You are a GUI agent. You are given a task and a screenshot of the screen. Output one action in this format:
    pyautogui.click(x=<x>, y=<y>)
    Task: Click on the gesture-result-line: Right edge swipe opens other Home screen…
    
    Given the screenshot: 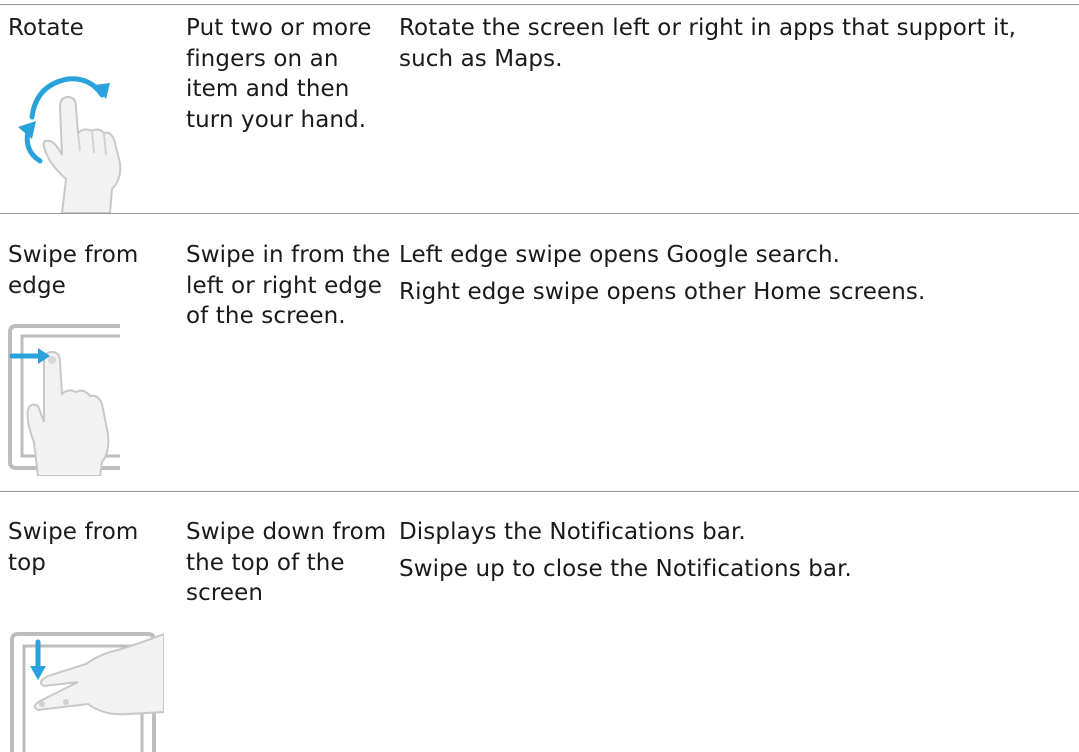 What is the action you would take?
    pyautogui.click(x=662, y=291)
    